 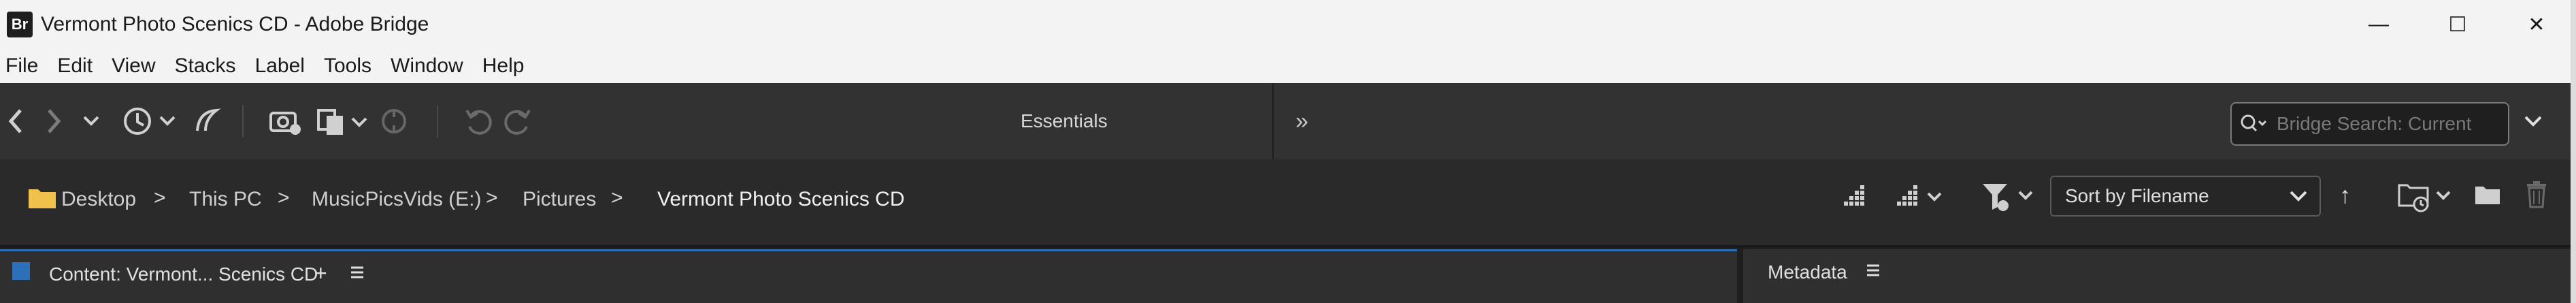 I want to click on sync-icon, so click(x=394, y=121).